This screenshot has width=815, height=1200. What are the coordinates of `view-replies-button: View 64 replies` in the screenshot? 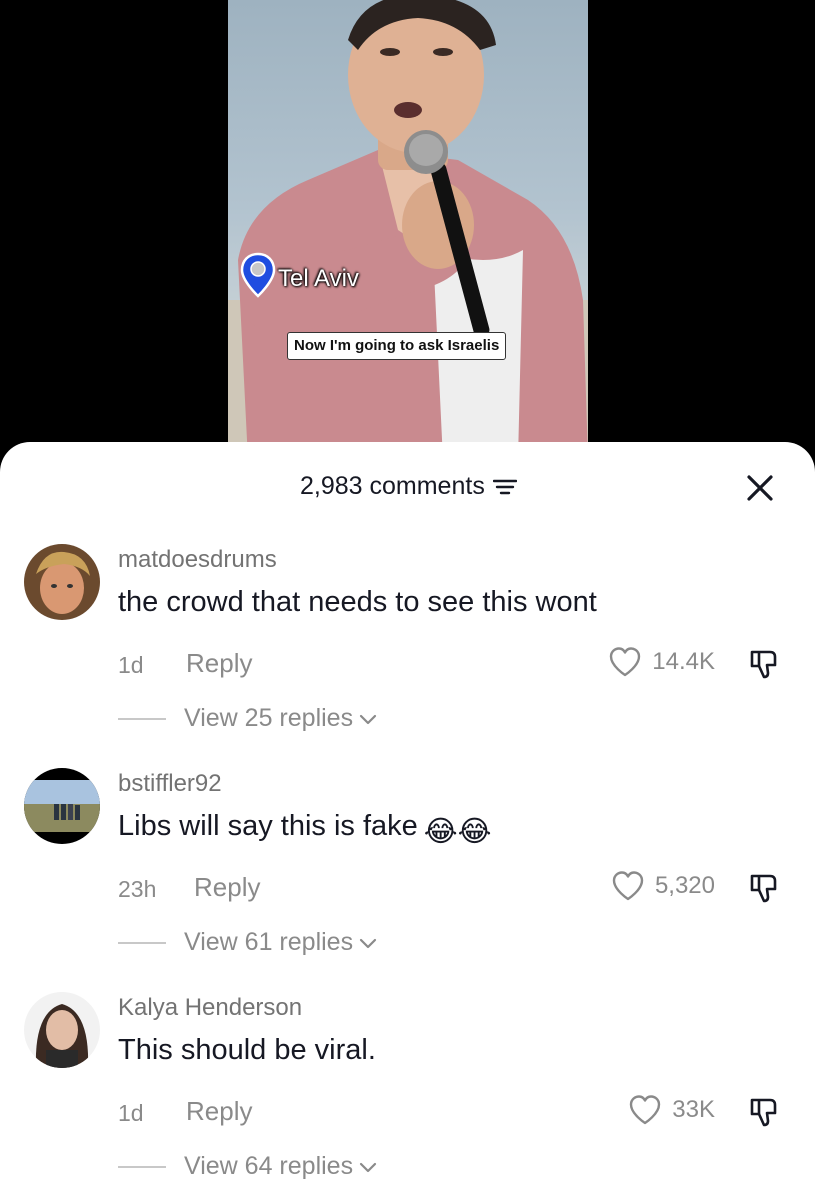 It's located at (247, 1166).